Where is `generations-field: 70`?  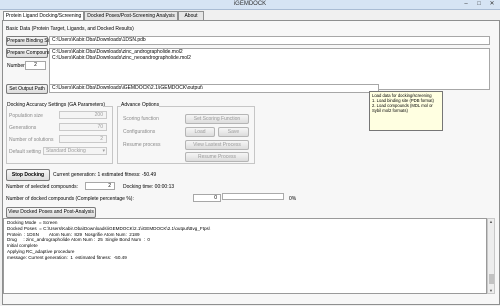 generations-field: 70 is located at coordinates (83, 127).